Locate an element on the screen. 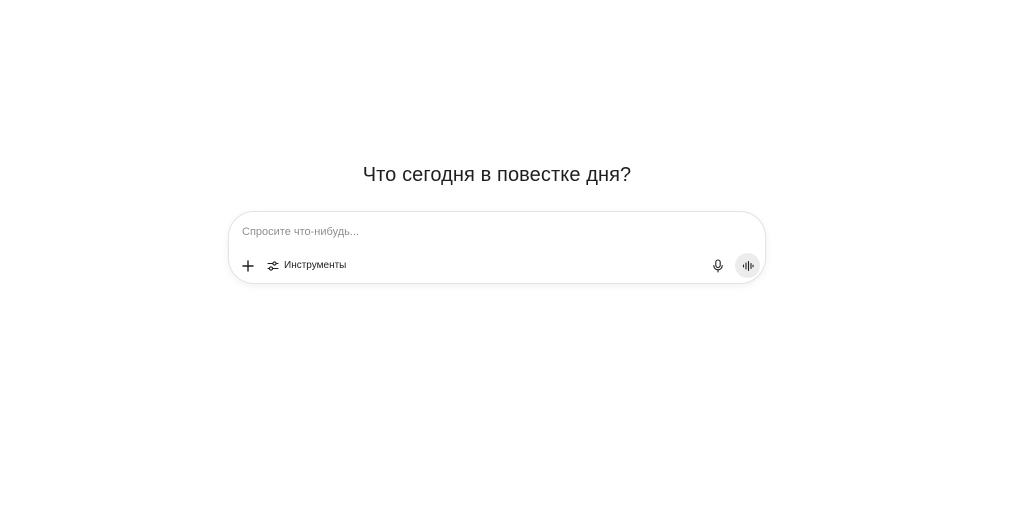 Image resolution: width=1024 pixels, height=510 pixels. tools-button: Инструменты is located at coordinates (306, 266).